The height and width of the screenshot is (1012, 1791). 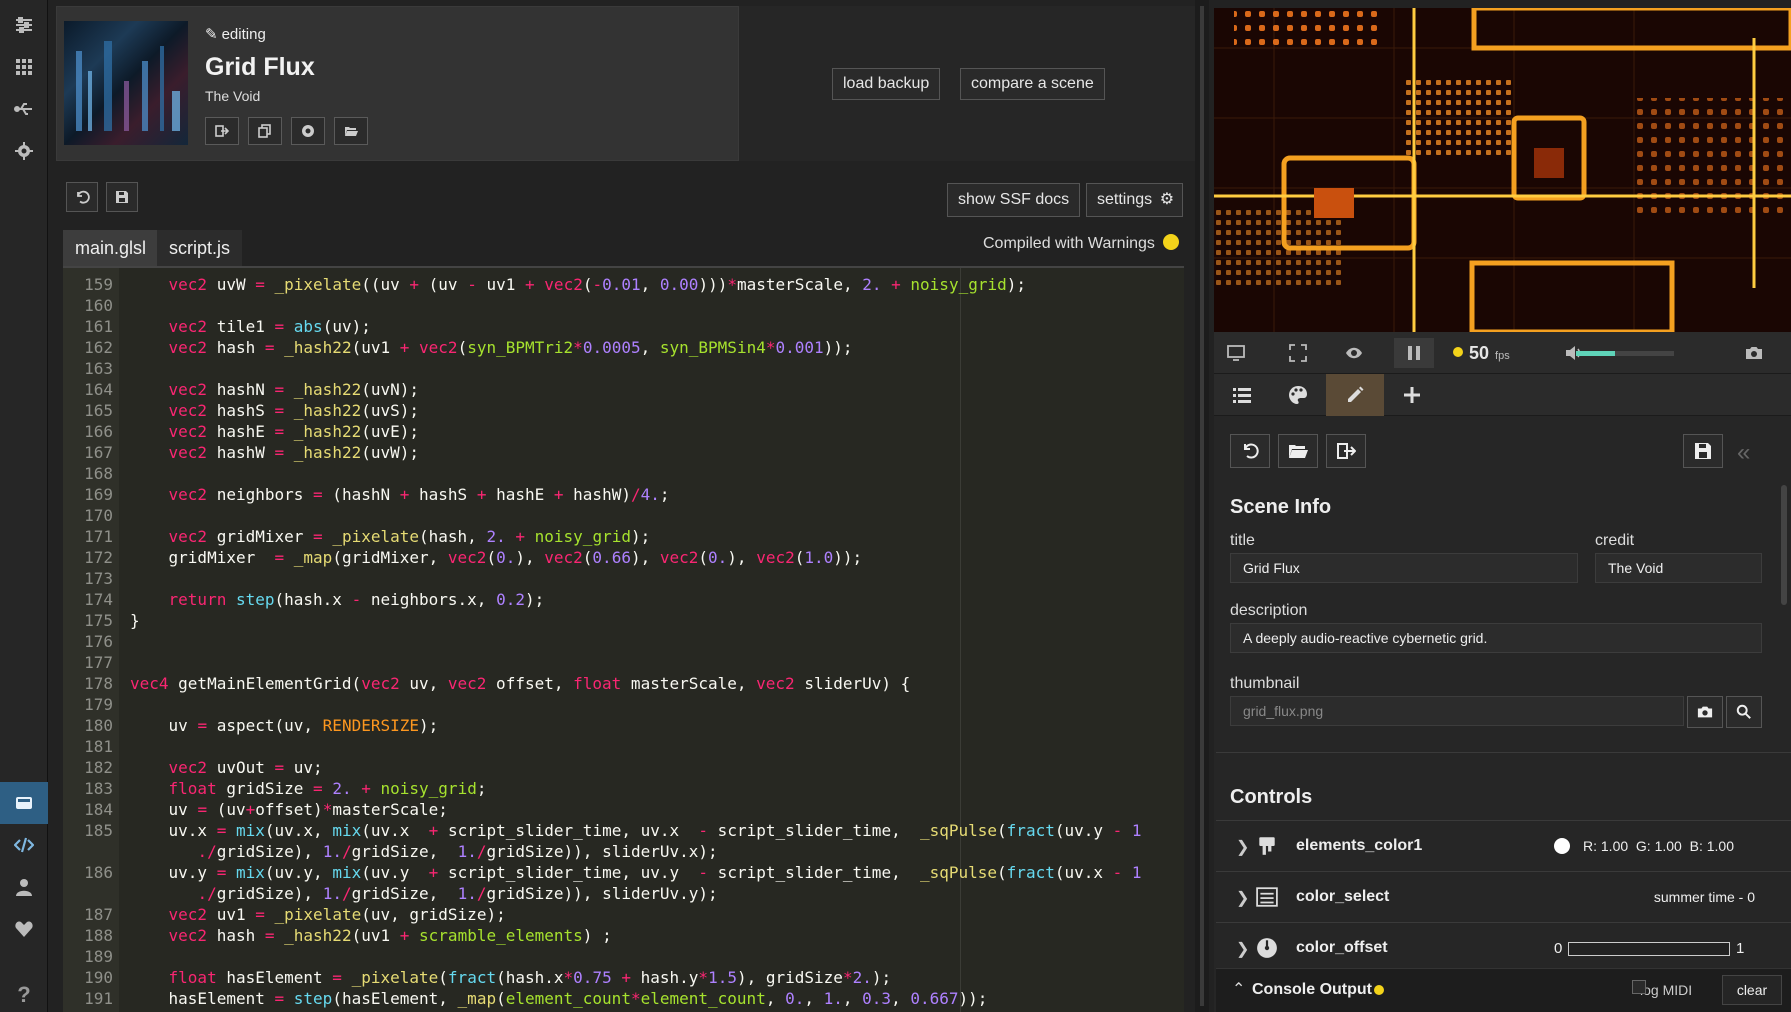 What do you see at coordinates (886, 84) in the screenshot?
I see `load-backup-button: load backup` at bounding box center [886, 84].